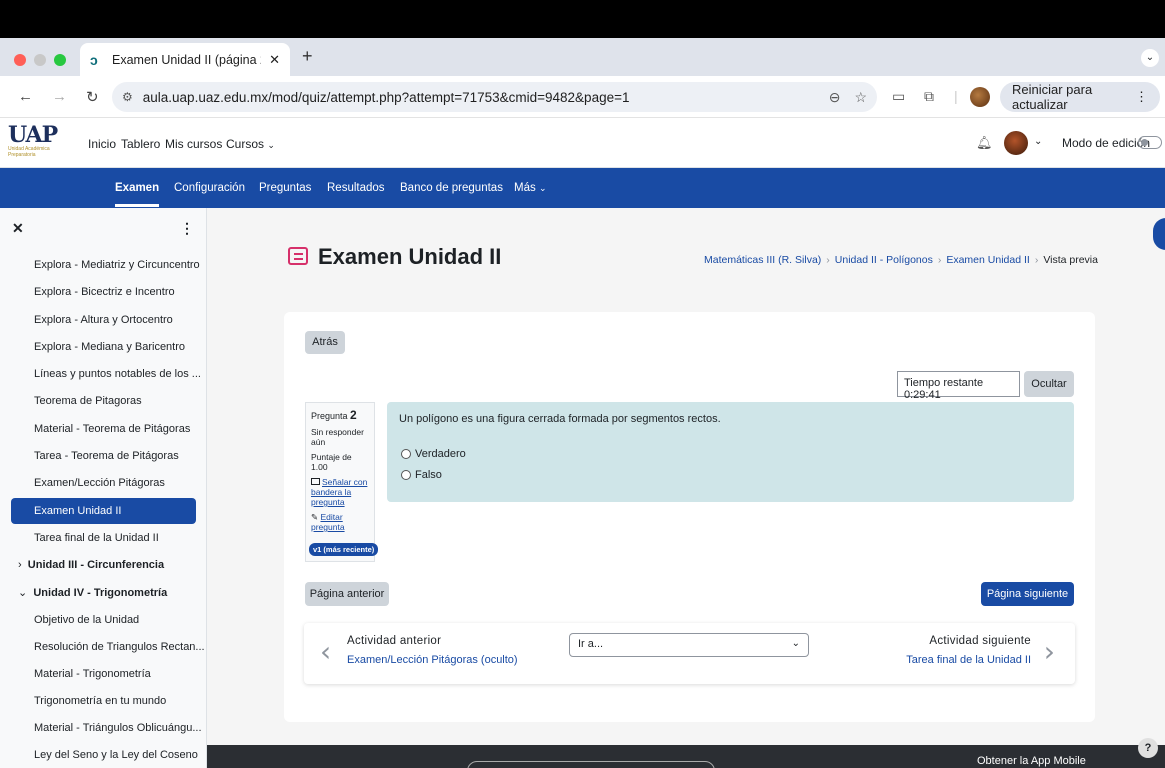 The height and width of the screenshot is (768, 1165). I want to click on maximize-window-icon, so click(60, 60).